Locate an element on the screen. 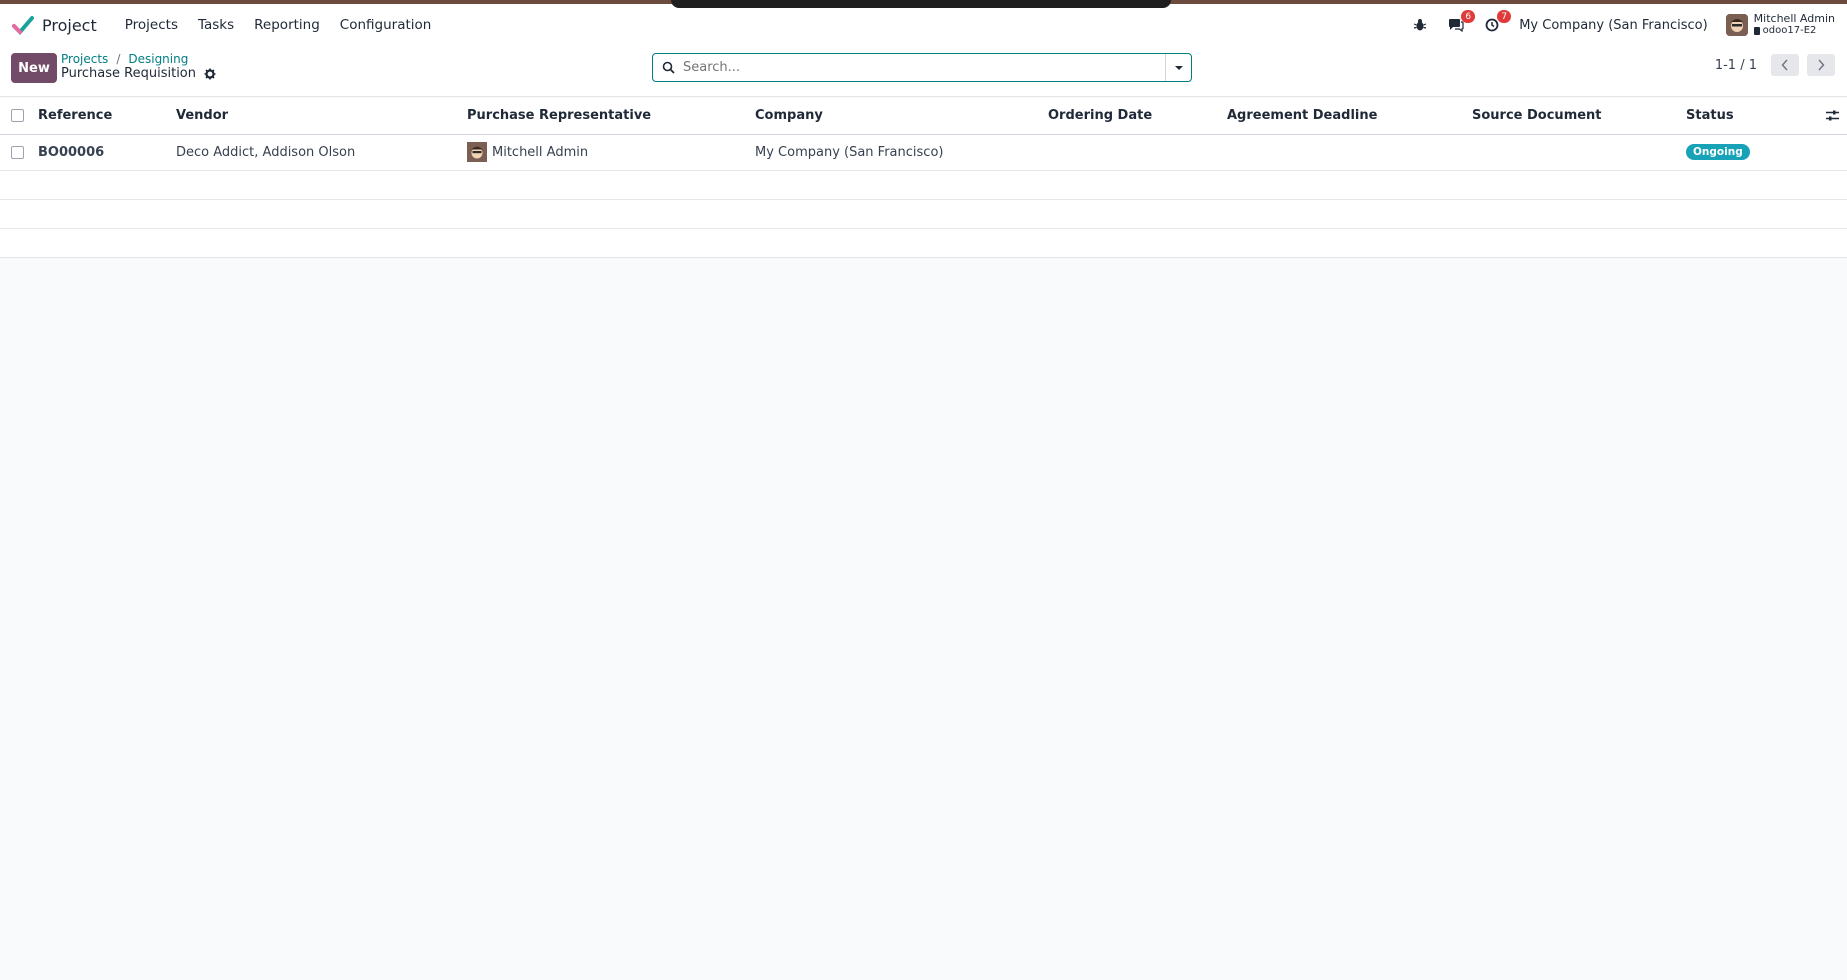 This screenshot has width=1847, height=980. menu-item-configuration: Configuration is located at coordinates (386, 25).